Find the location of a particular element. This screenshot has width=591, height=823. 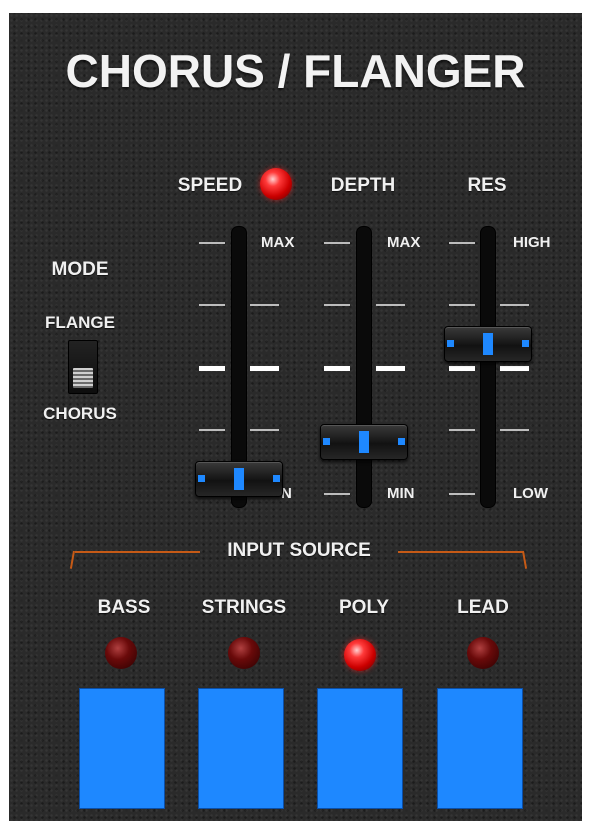

res-low-label: LOW is located at coordinates (530, 493).